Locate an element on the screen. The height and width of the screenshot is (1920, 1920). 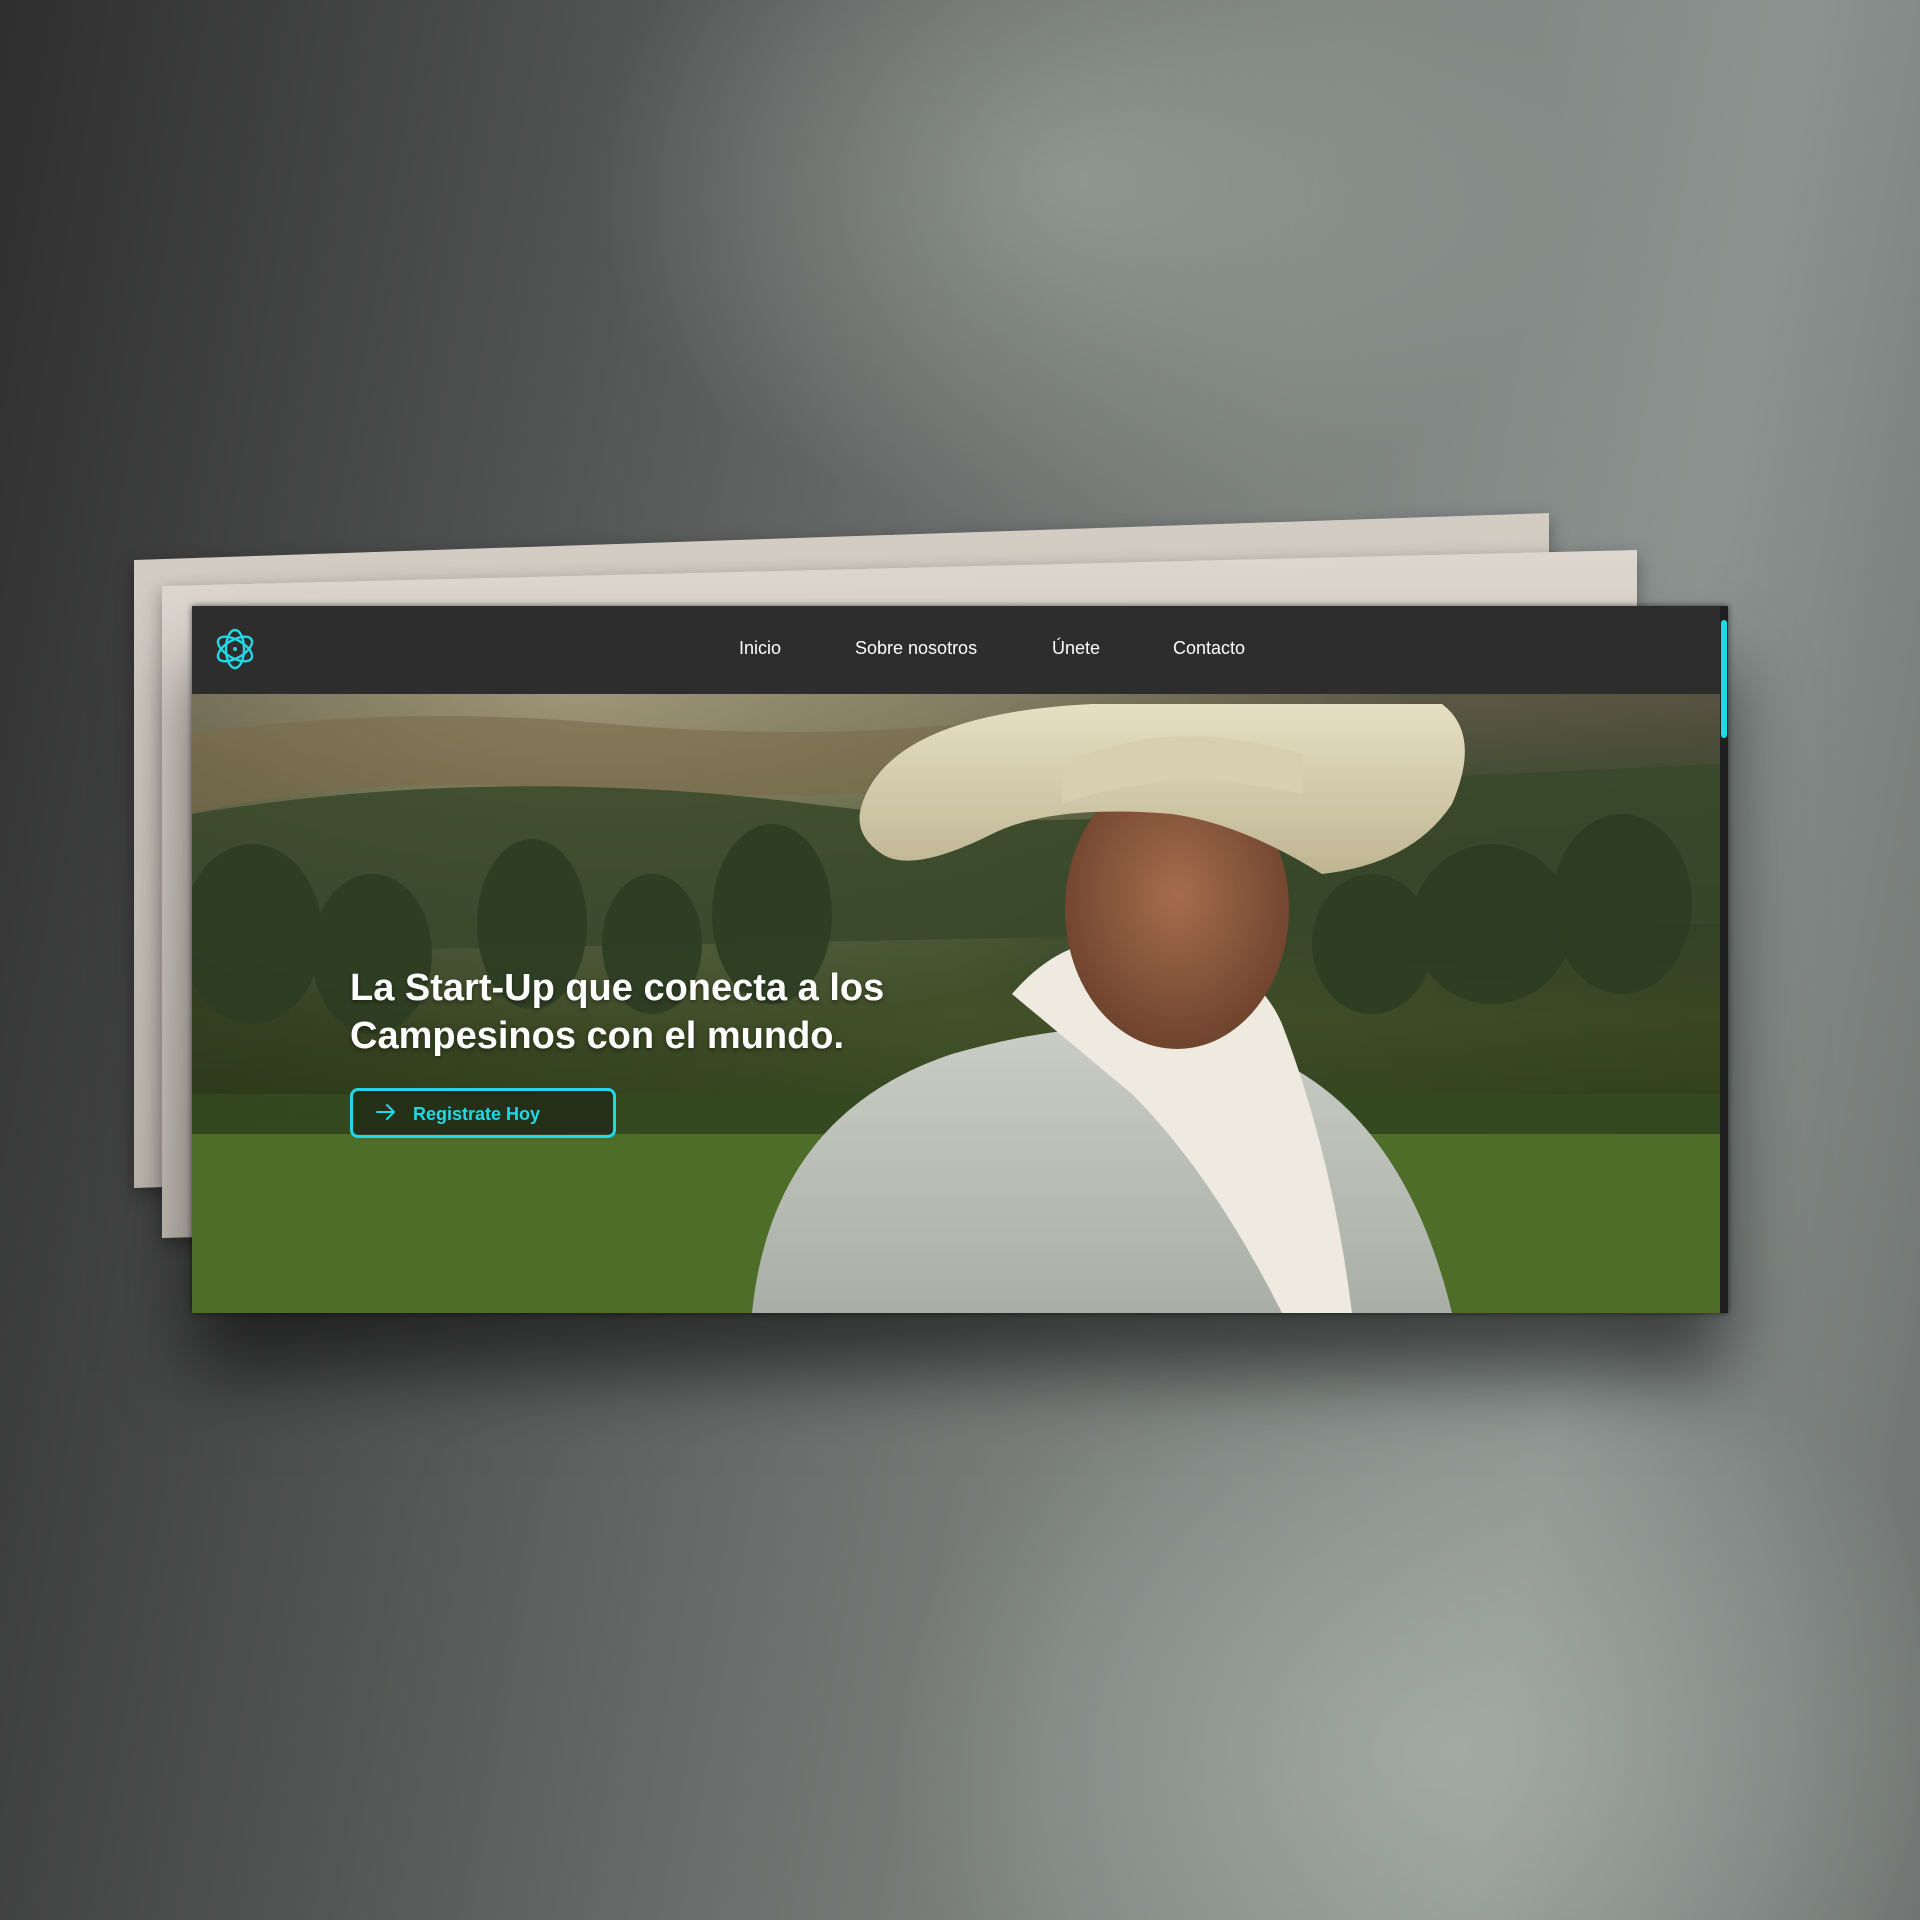
nav-link-inicio: Inicio is located at coordinates (760, 648).